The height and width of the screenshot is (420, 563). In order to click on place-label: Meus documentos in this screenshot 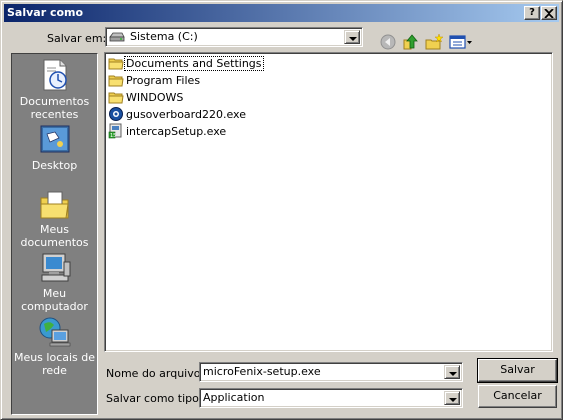, I will do `click(54, 236)`.